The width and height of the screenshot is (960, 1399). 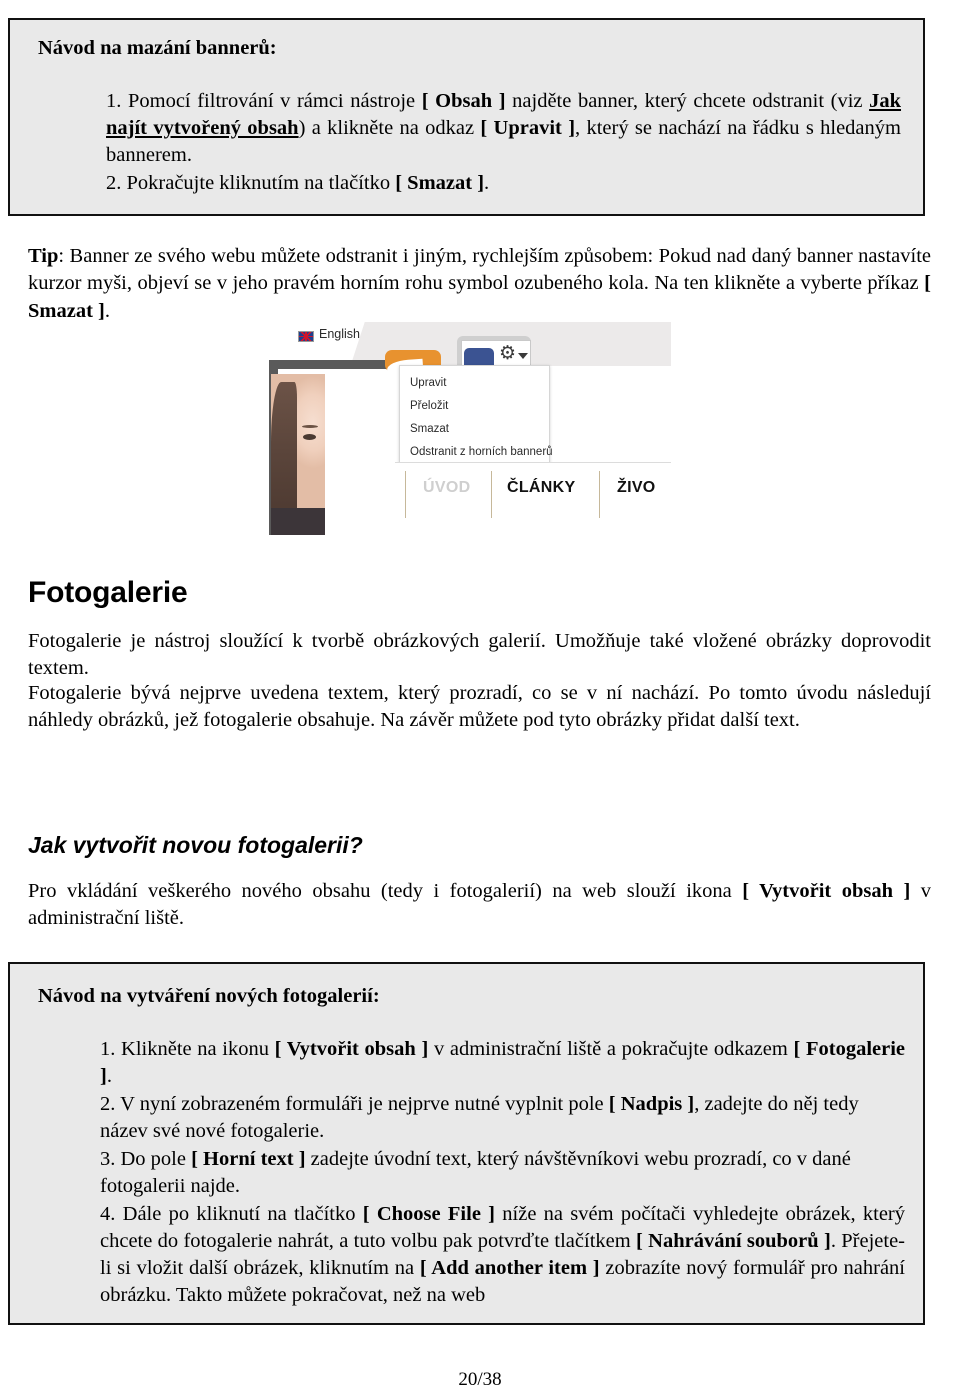 What do you see at coordinates (339, 334) in the screenshot?
I see `language-switcher-label: English` at bounding box center [339, 334].